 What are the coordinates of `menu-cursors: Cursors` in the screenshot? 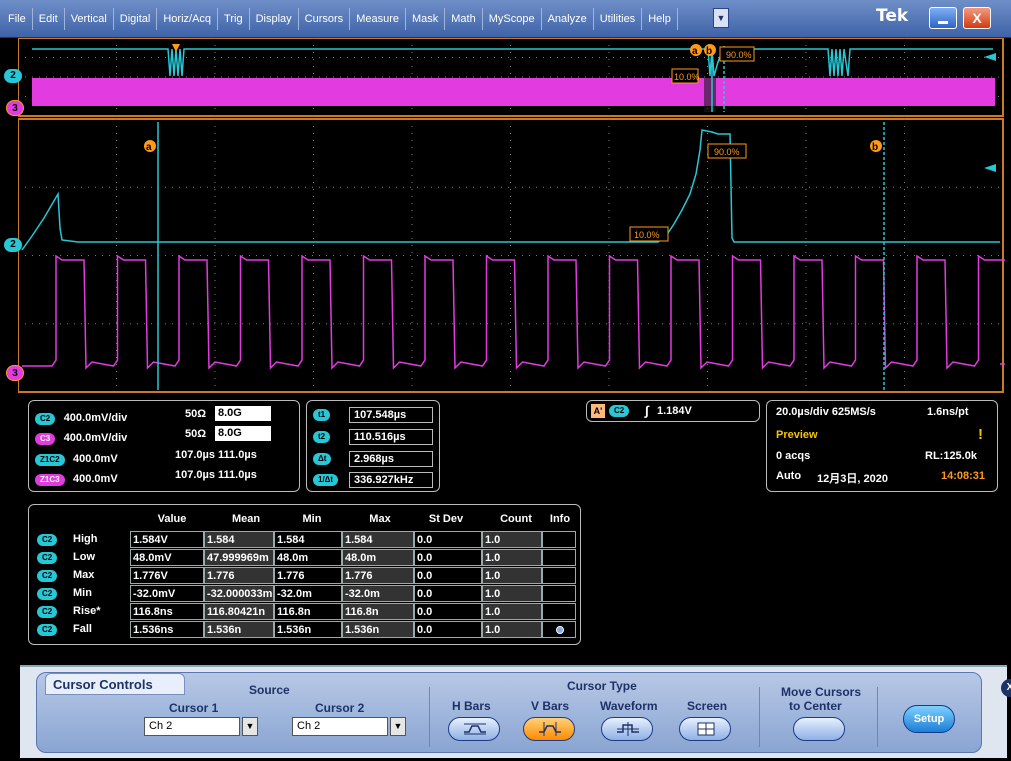 It's located at (325, 19).